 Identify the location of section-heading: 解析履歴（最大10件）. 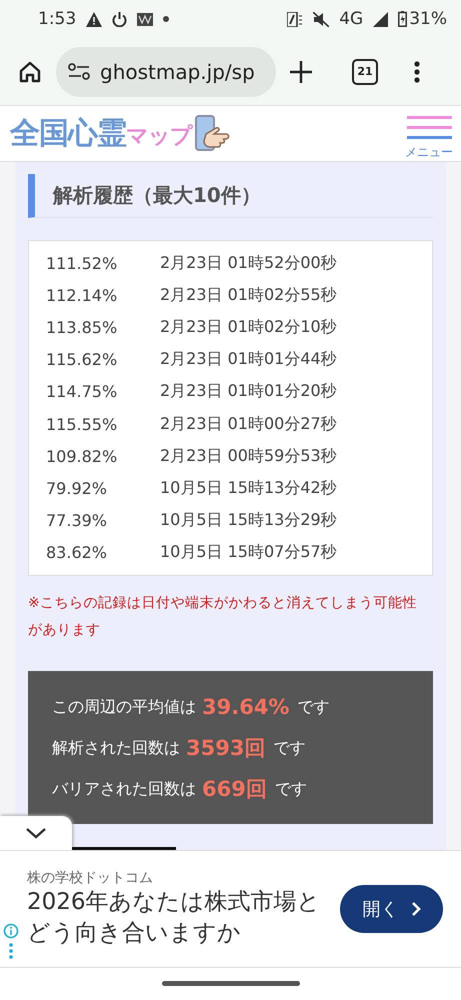
(230, 196).